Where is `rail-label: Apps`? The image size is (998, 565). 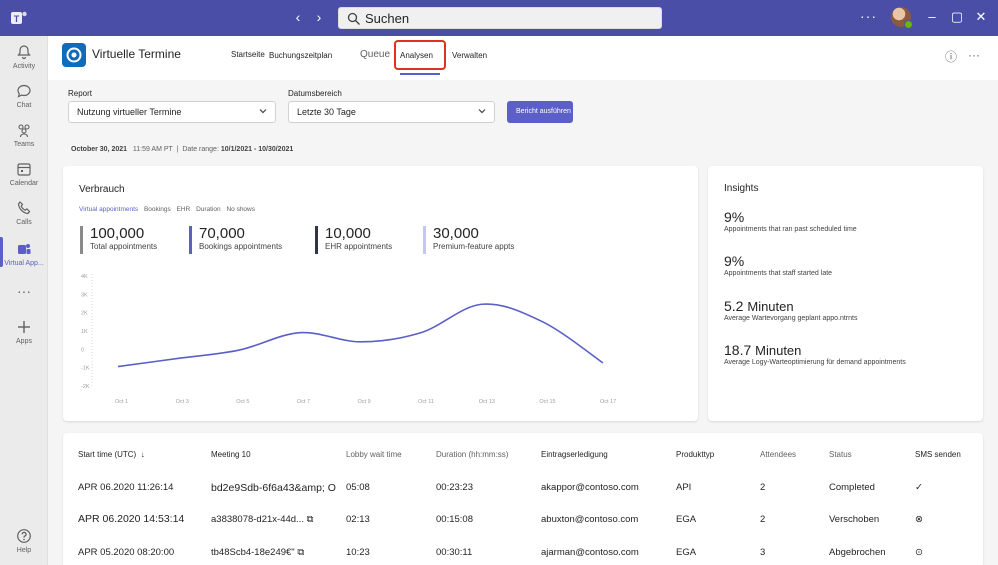
rail-label: Apps is located at coordinates (24, 341).